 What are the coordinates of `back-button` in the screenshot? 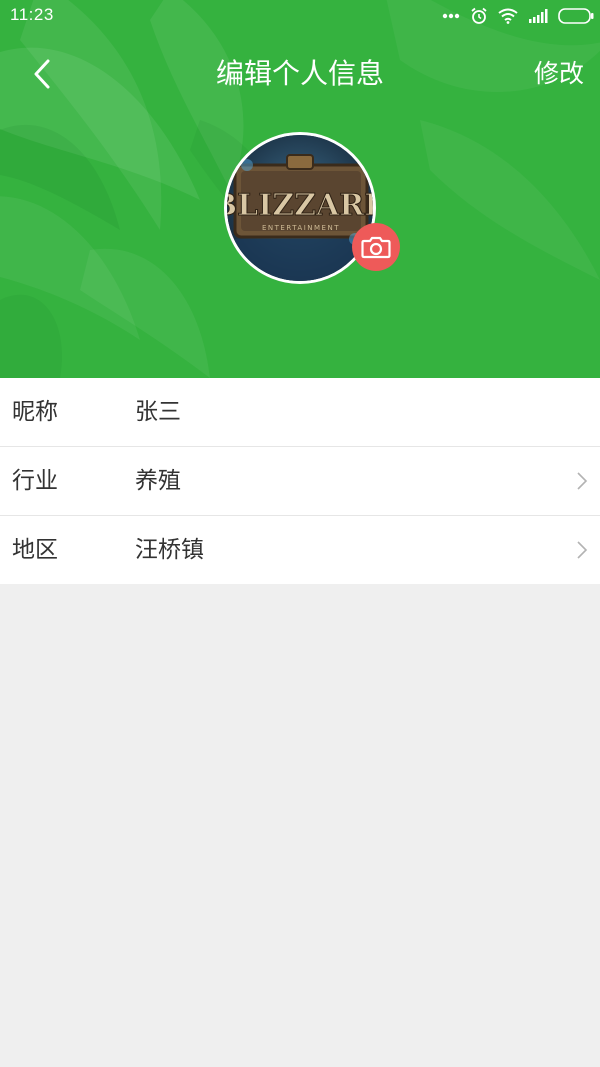 It's located at (42, 74).